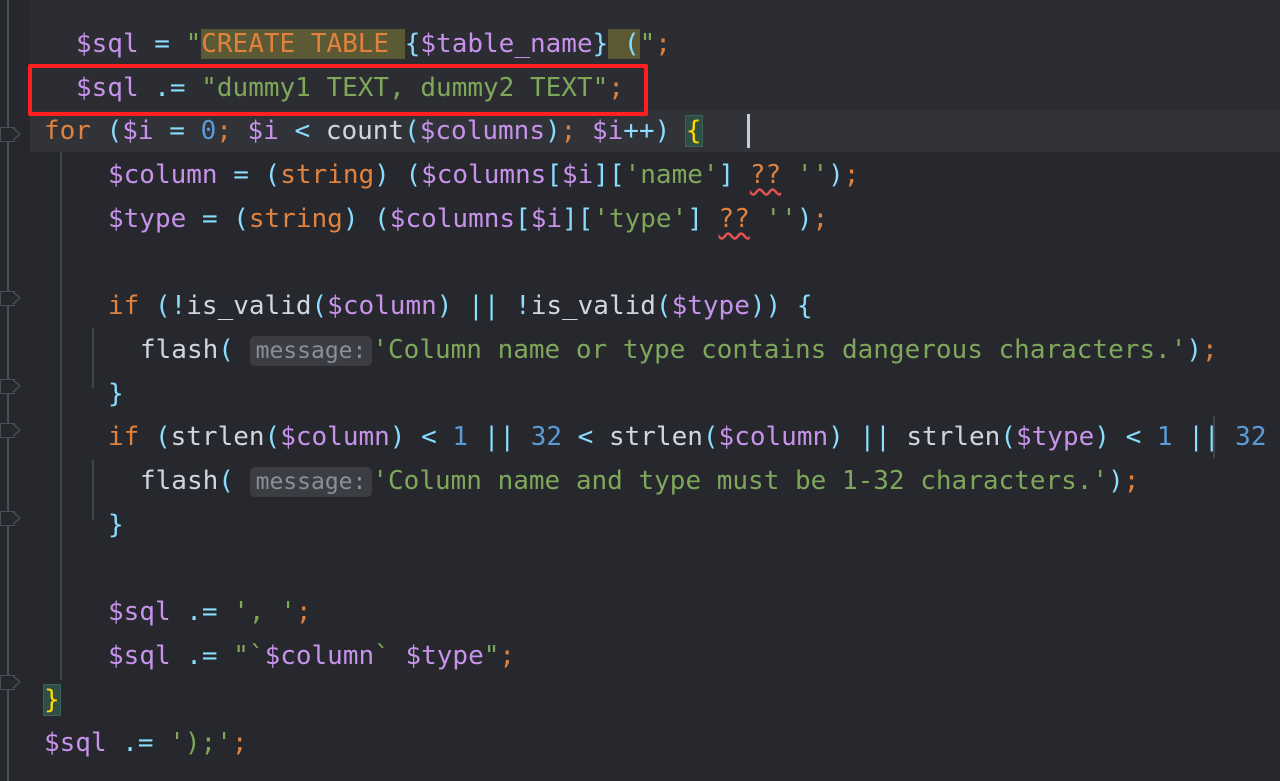 The image size is (1280, 781). Describe the element at coordinates (210, 612) in the screenshot. I see `code-line: $sql .= ', ';` at that location.